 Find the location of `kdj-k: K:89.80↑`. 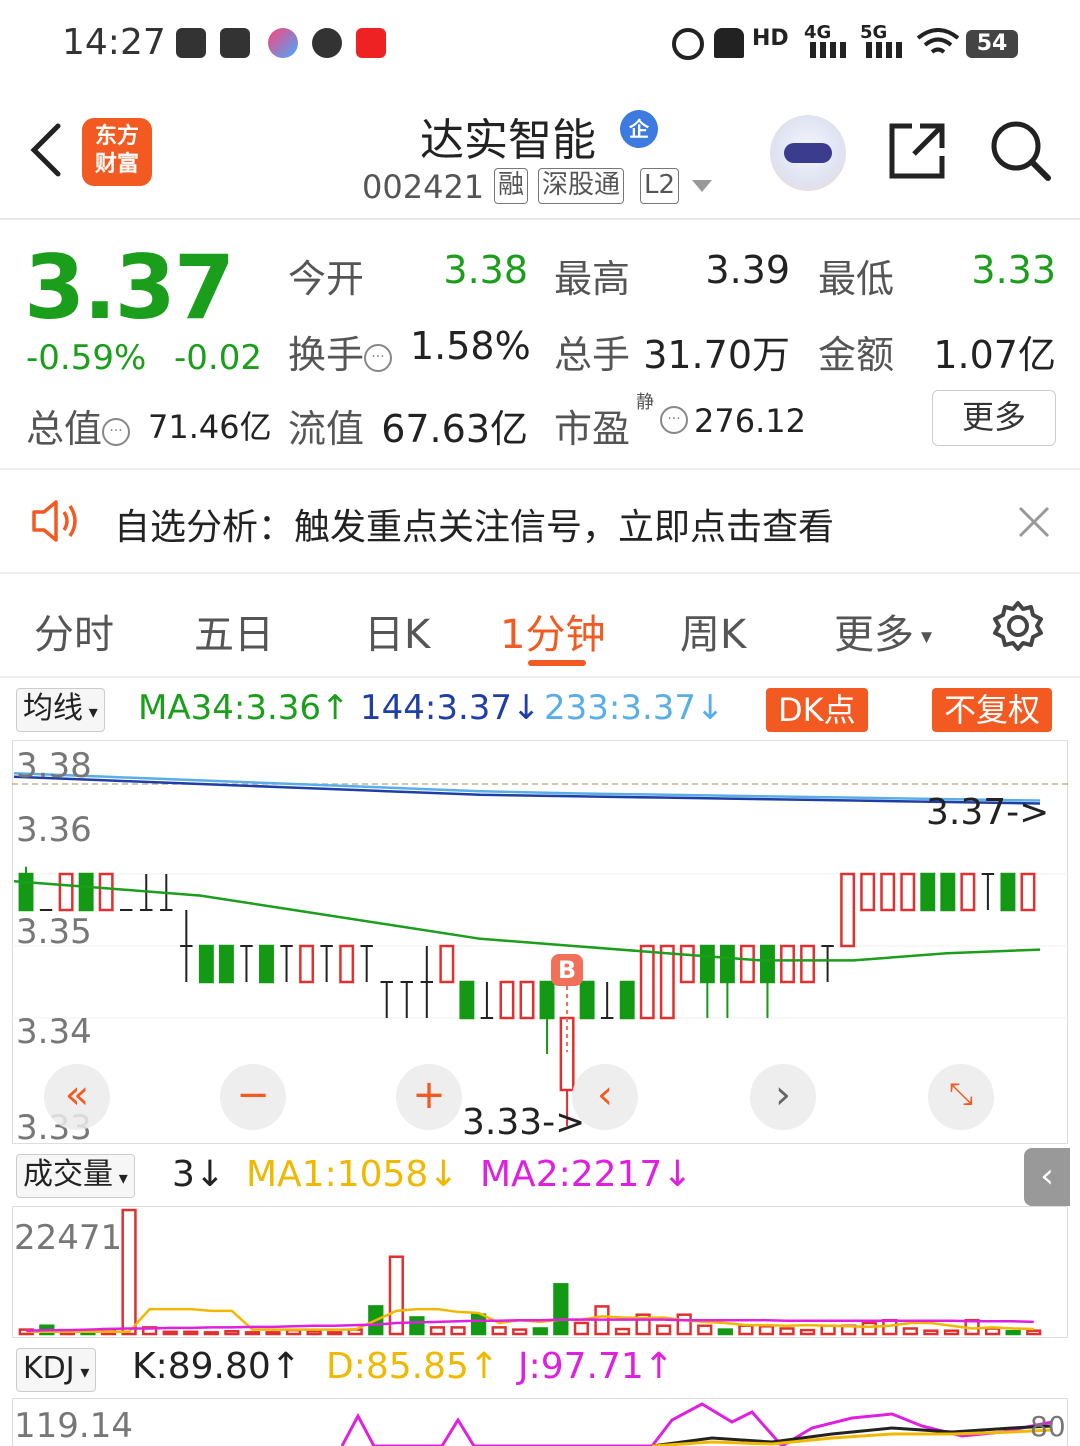

kdj-k: K:89.80↑ is located at coordinates (216, 1366).